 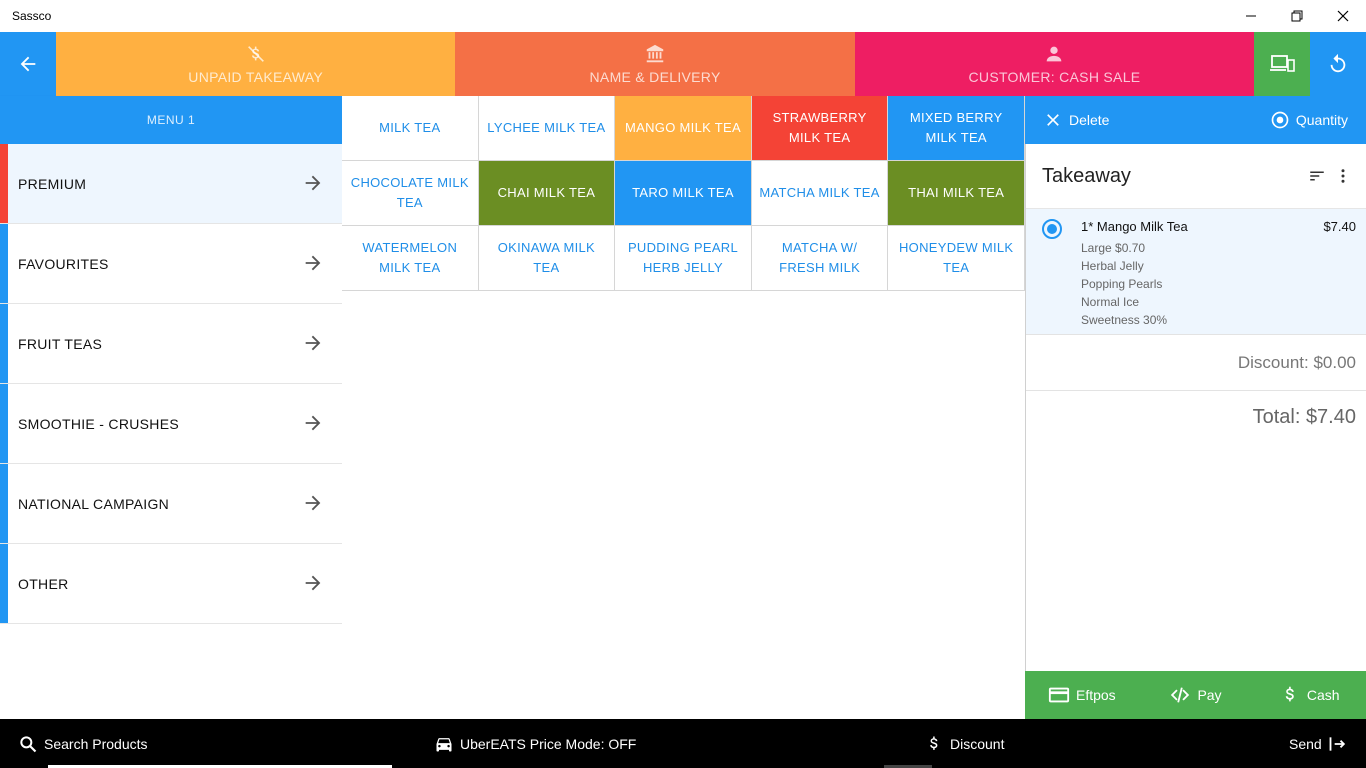 What do you see at coordinates (171, 504) in the screenshot?
I see `category-national-campaign: NATIONAL CAMPAIGN` at bounding box center [171, 504].